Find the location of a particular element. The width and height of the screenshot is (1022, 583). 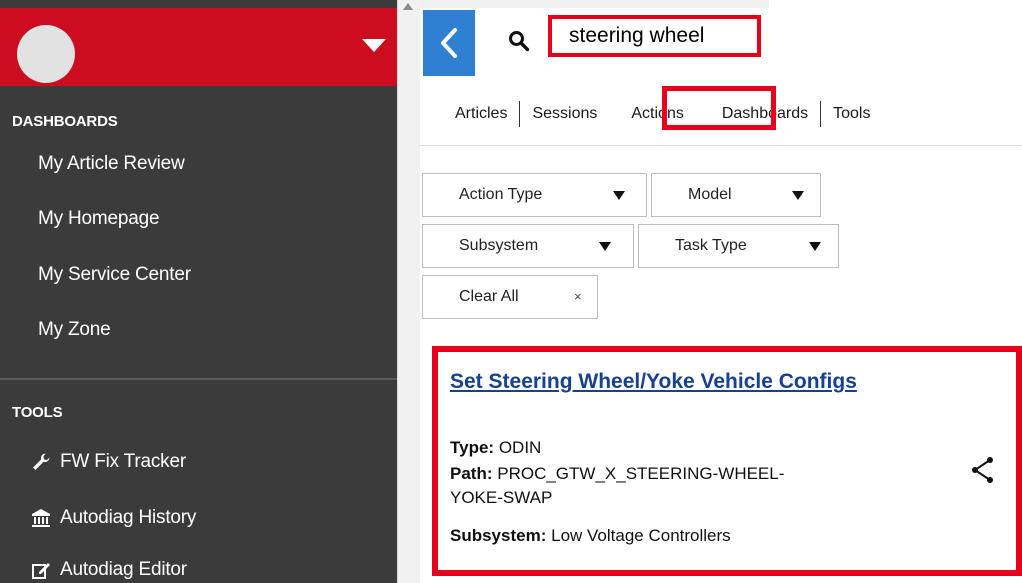

sidebar-item-autodiag-editor: Autodiag Editor is located at coordinates (108, 570).